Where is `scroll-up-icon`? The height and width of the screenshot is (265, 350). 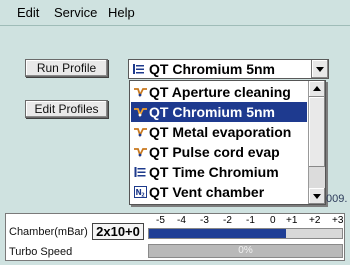
scroll-up-icon is located at coordinates (317, 89).